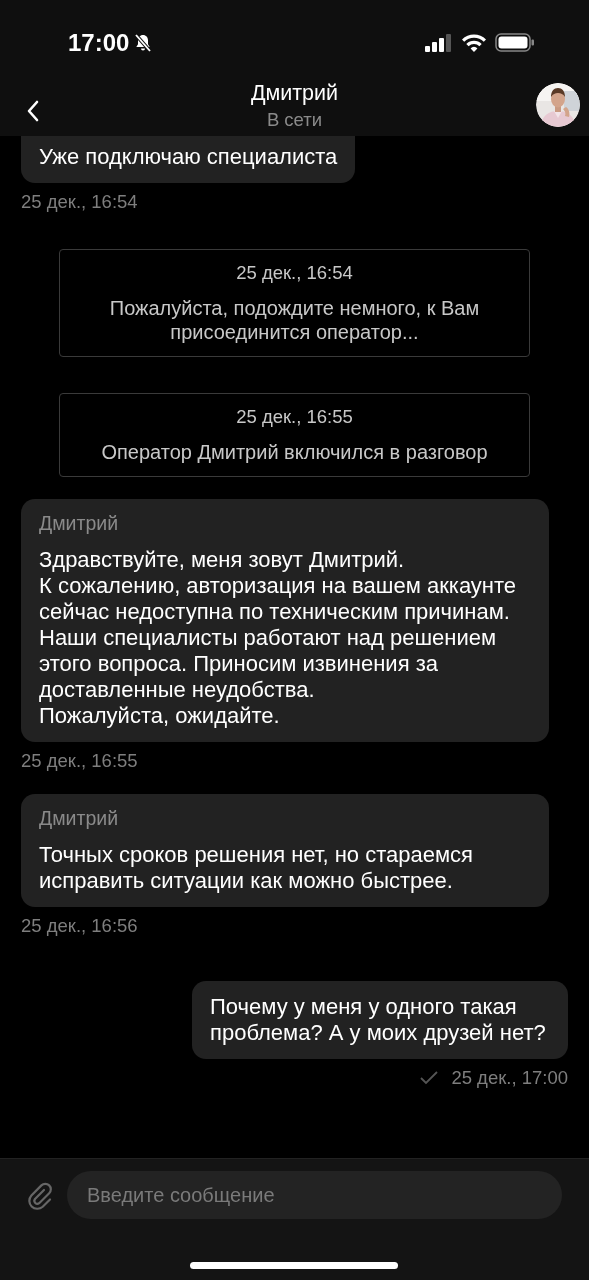  What do you see at coordinates (294, 93) in the screenshot?
I see `contact-name: Дмитрий` at bounding box center [294, 93].